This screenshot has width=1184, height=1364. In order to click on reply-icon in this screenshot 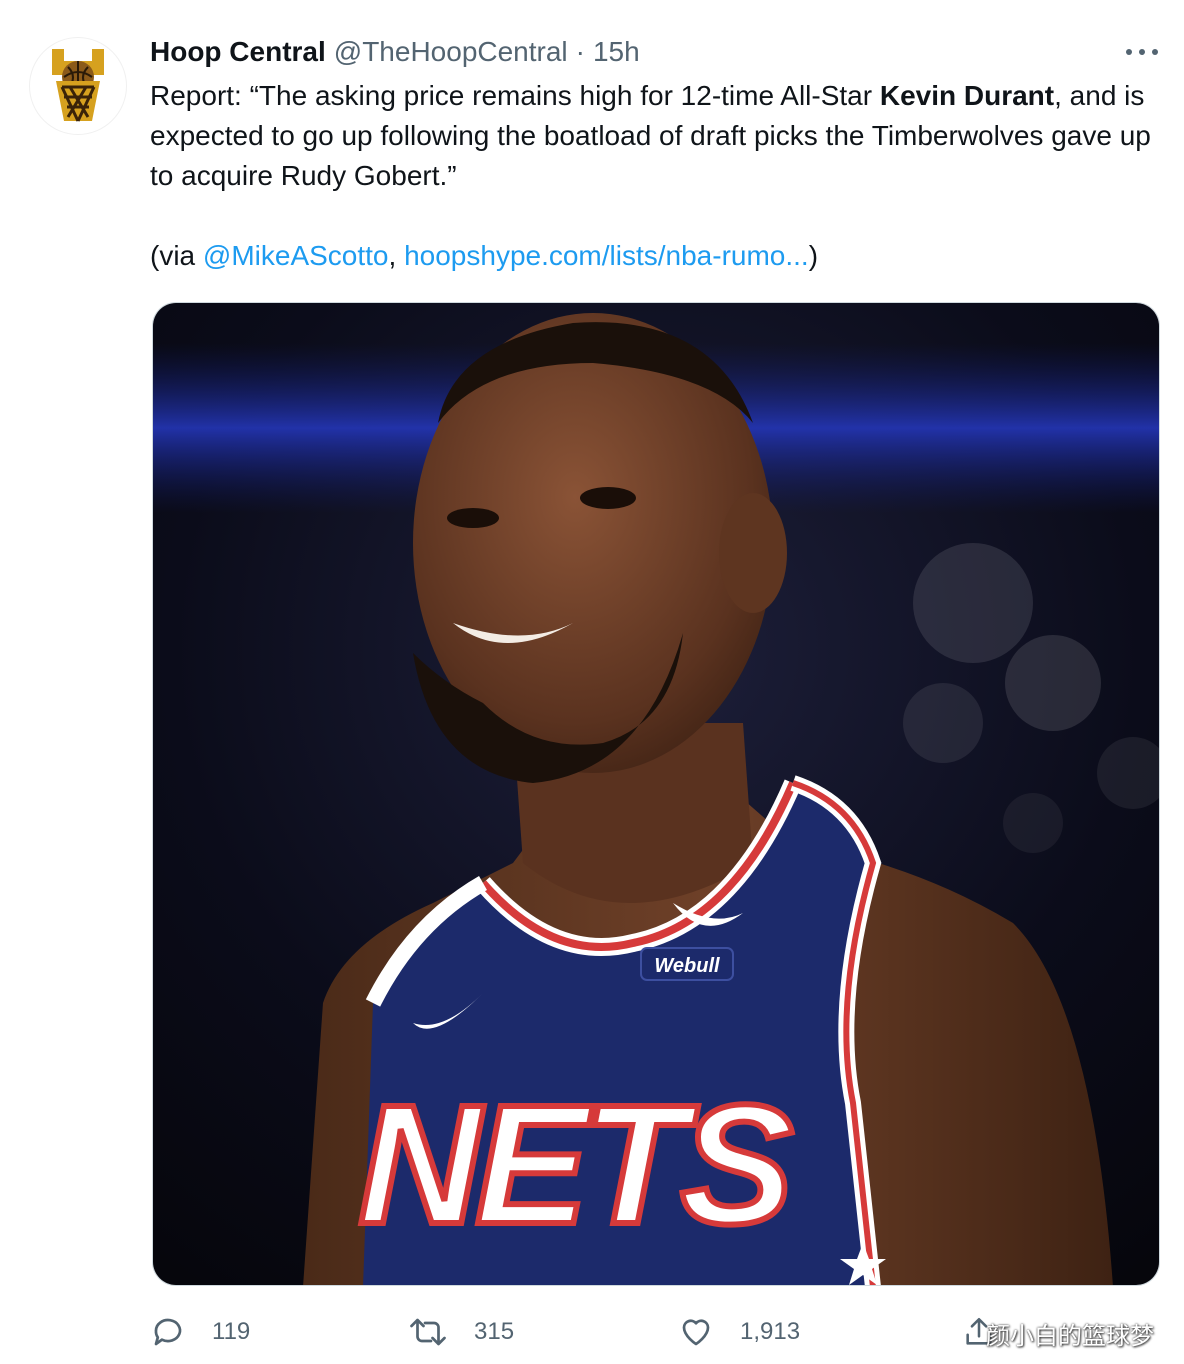, I will do `click(168, 1332)`.